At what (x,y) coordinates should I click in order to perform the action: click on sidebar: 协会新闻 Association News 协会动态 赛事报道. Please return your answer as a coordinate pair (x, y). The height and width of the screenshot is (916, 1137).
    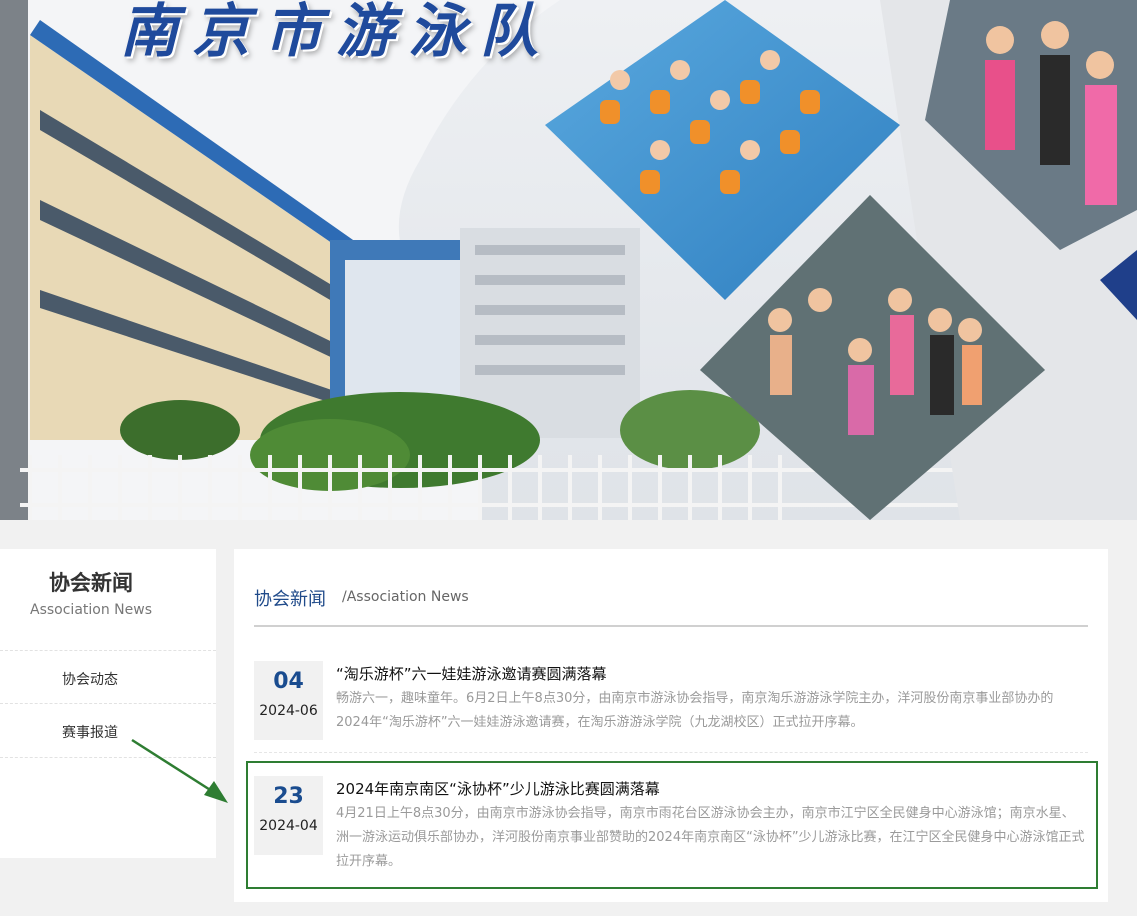
    Looking at the image, I should click on (108, 703).